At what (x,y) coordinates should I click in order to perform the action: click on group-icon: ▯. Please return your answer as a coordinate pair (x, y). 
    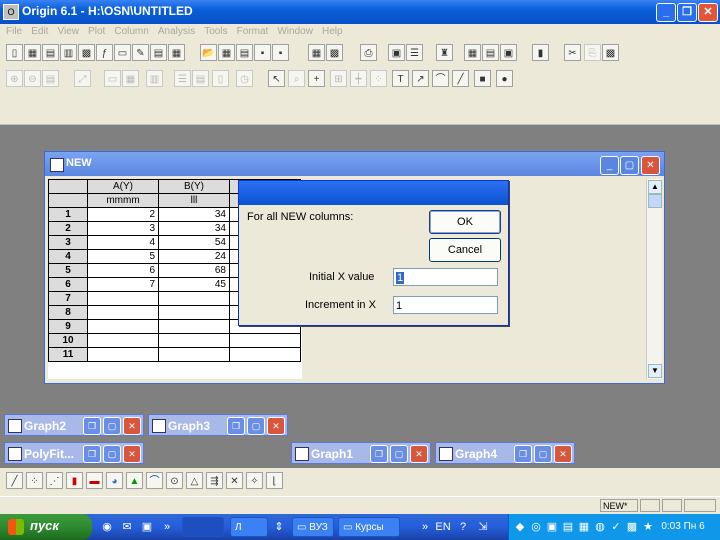
    Looking at the image, I should click on (220, 78).